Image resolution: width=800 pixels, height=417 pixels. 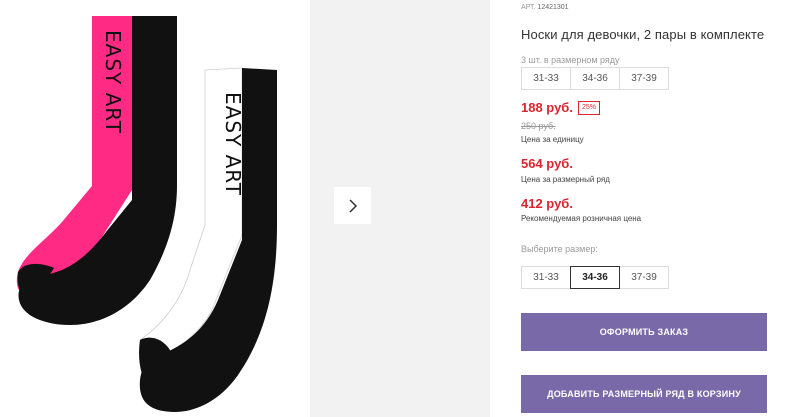 What do you see at coordinates (546, 78) in the screenshot?
I see `size-pack-option: 31-33` at bounding box center [546, 78].